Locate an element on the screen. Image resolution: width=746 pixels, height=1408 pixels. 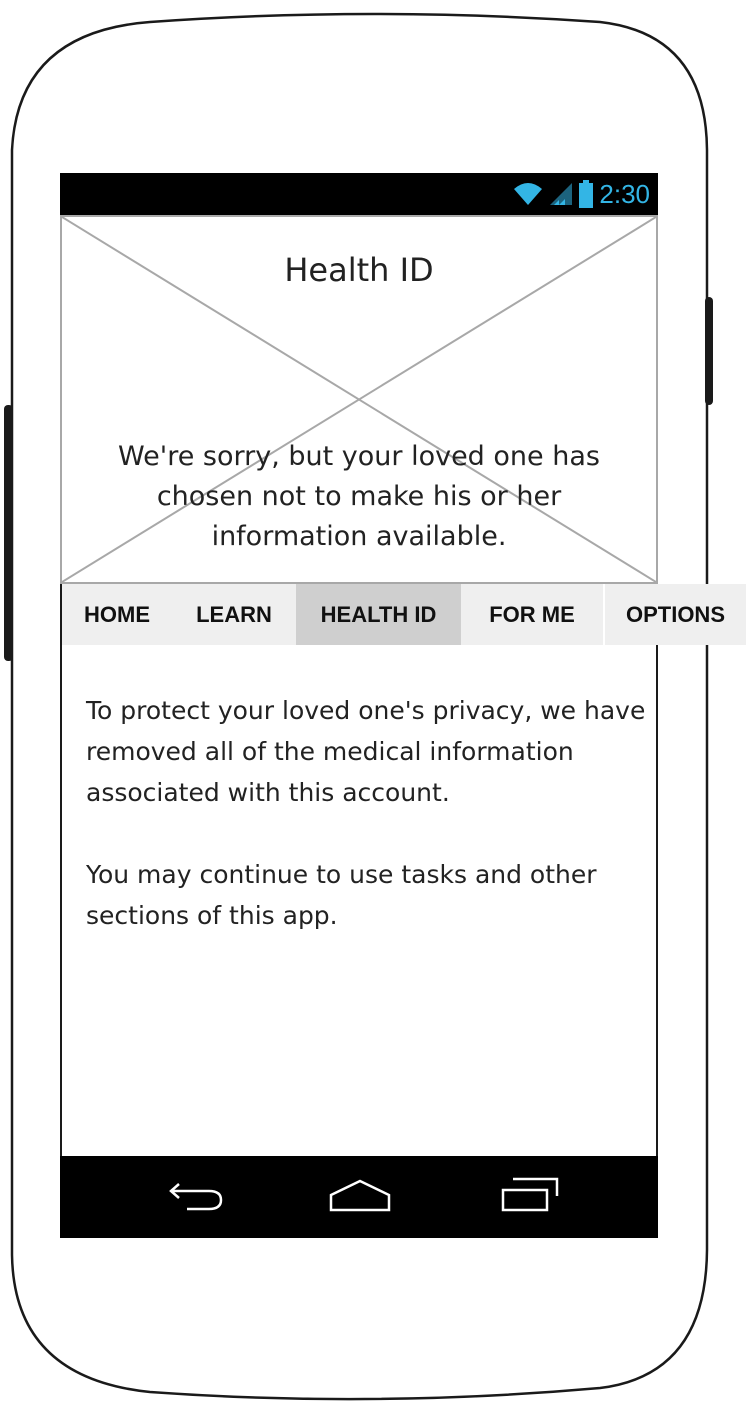
signal-icon is located at coordinates (561, 194).